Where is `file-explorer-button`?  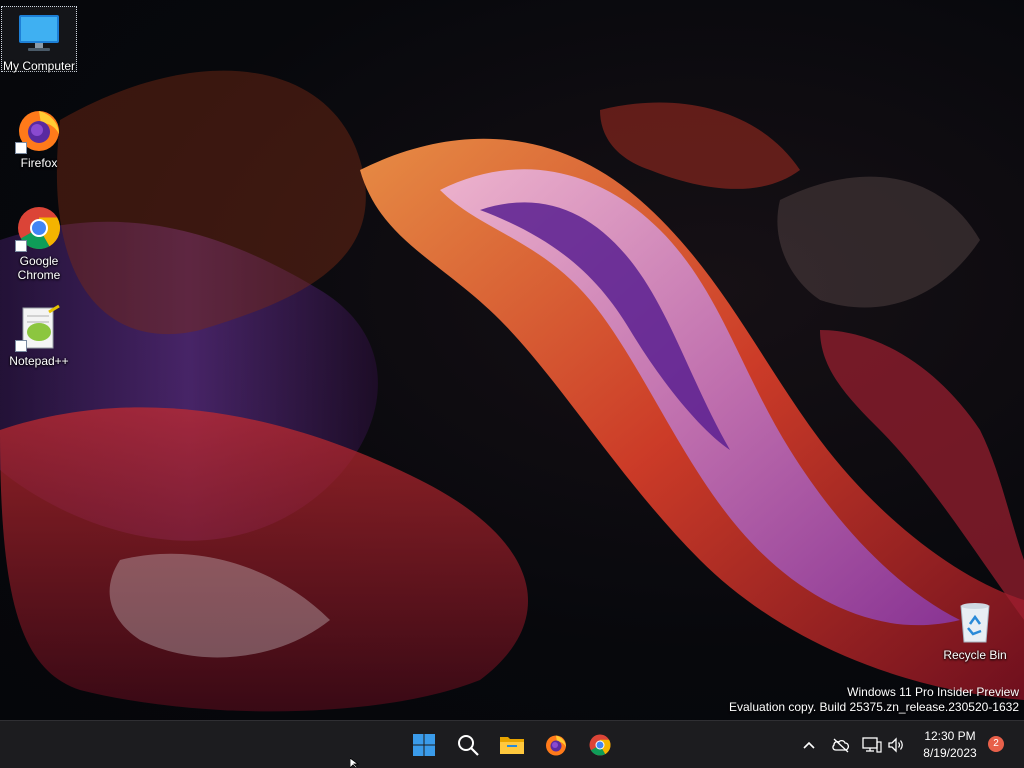 file-explorer-button is located at coordinates (512, 745).